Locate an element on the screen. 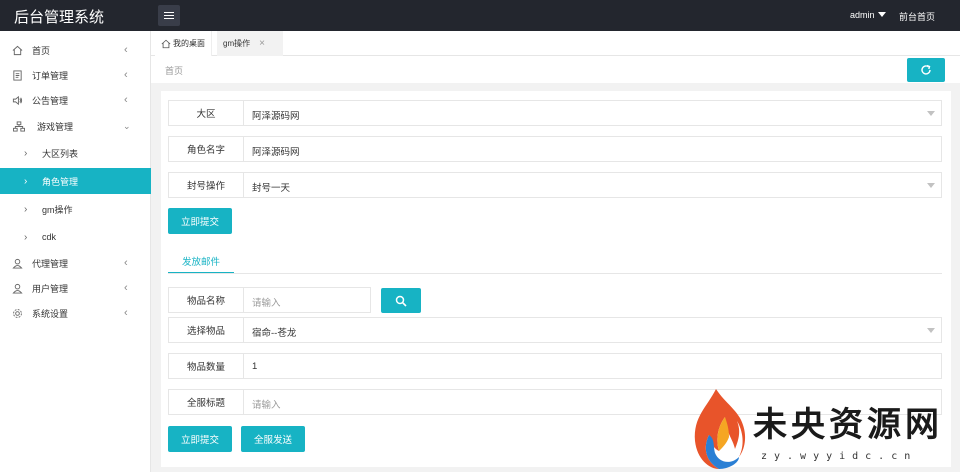  field-label: 物品数量 is located at coordinates (206, 366).